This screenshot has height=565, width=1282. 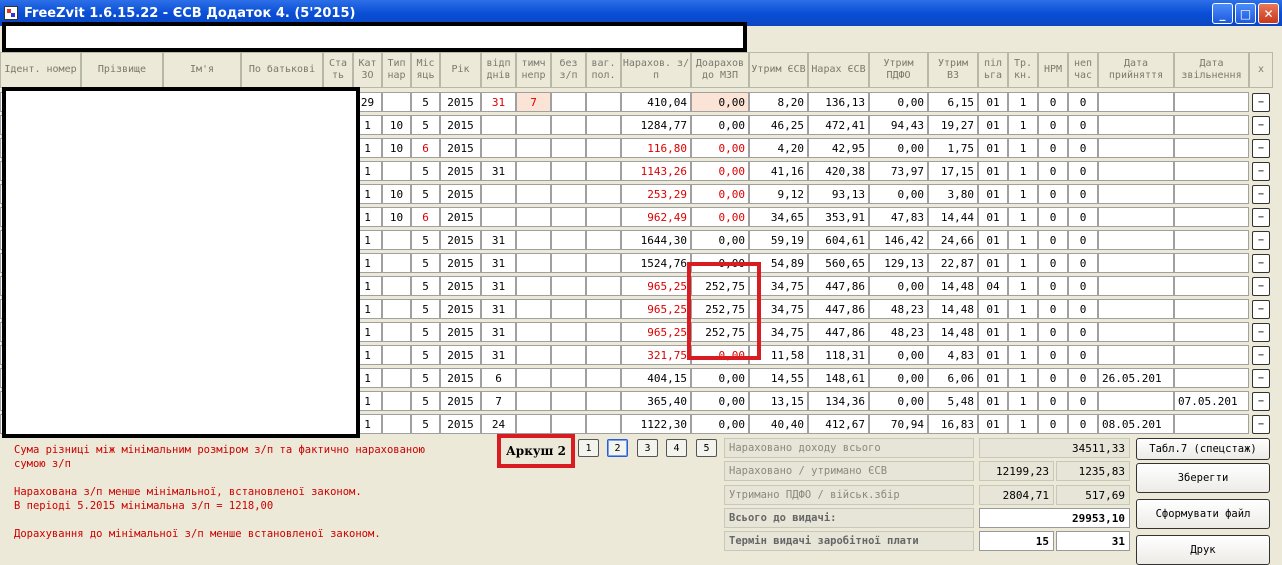 I want to click on maximize-button: □, so click(x=1245, y=13).